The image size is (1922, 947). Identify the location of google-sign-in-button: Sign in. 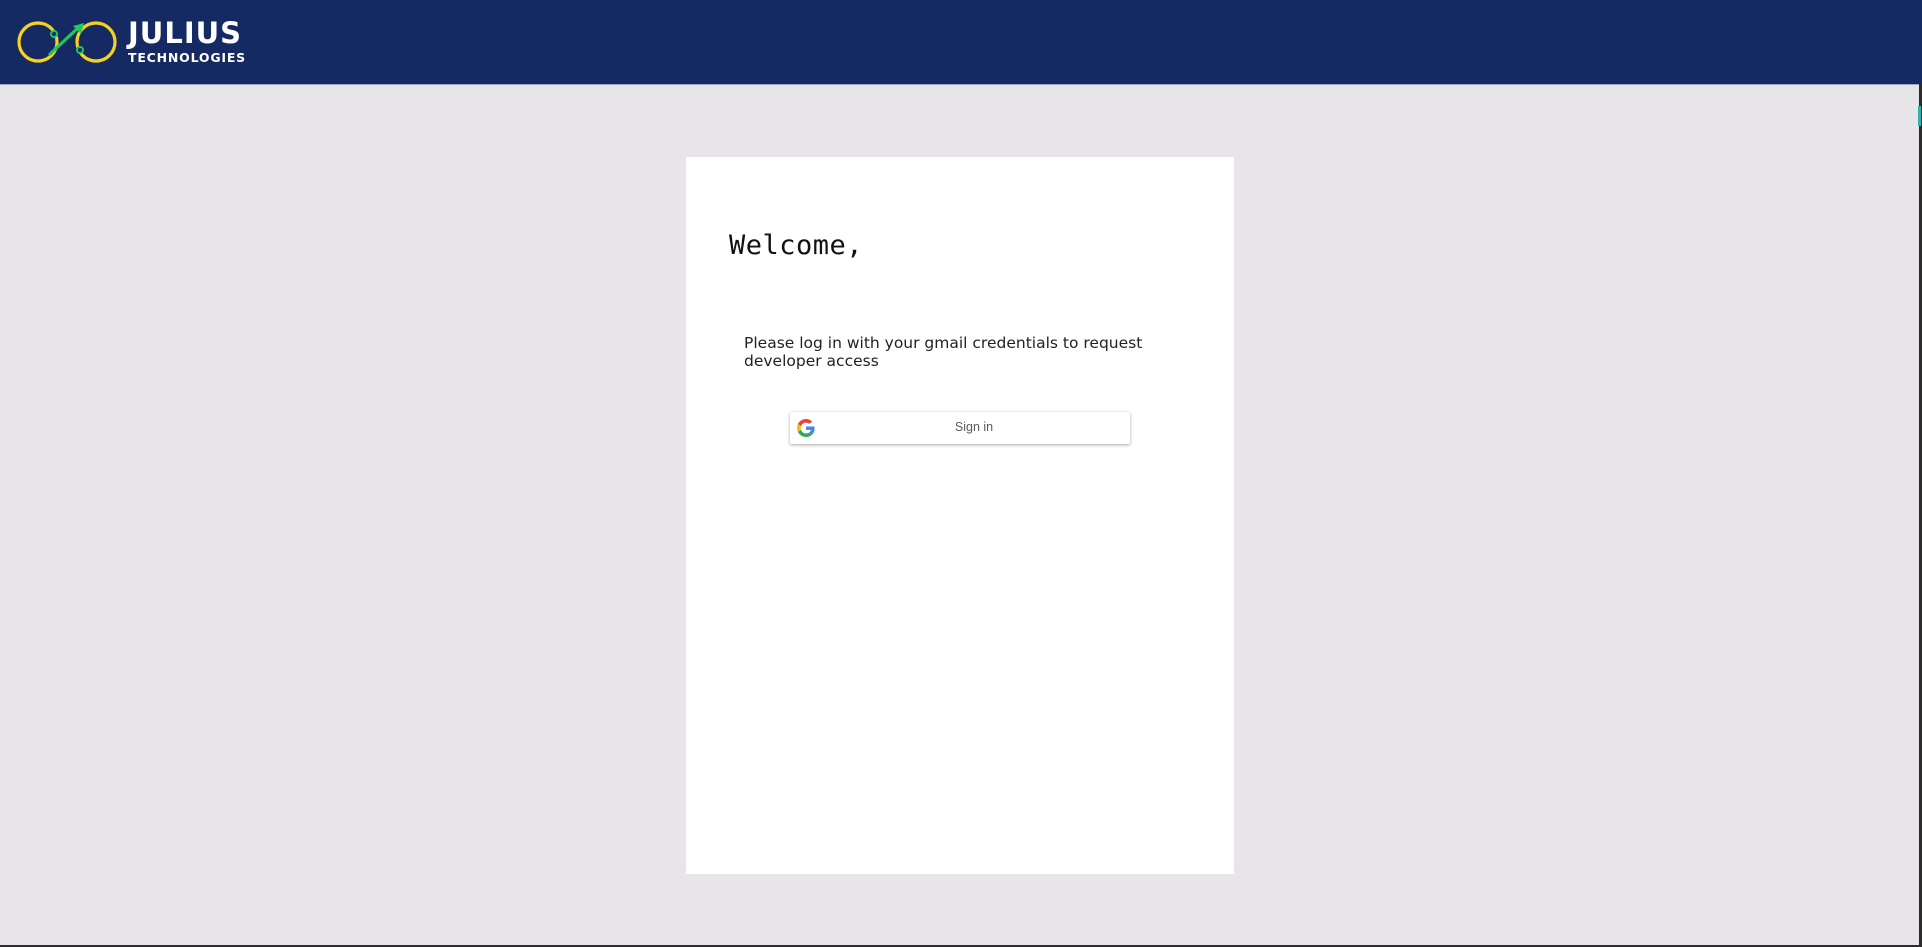
(960, 428).